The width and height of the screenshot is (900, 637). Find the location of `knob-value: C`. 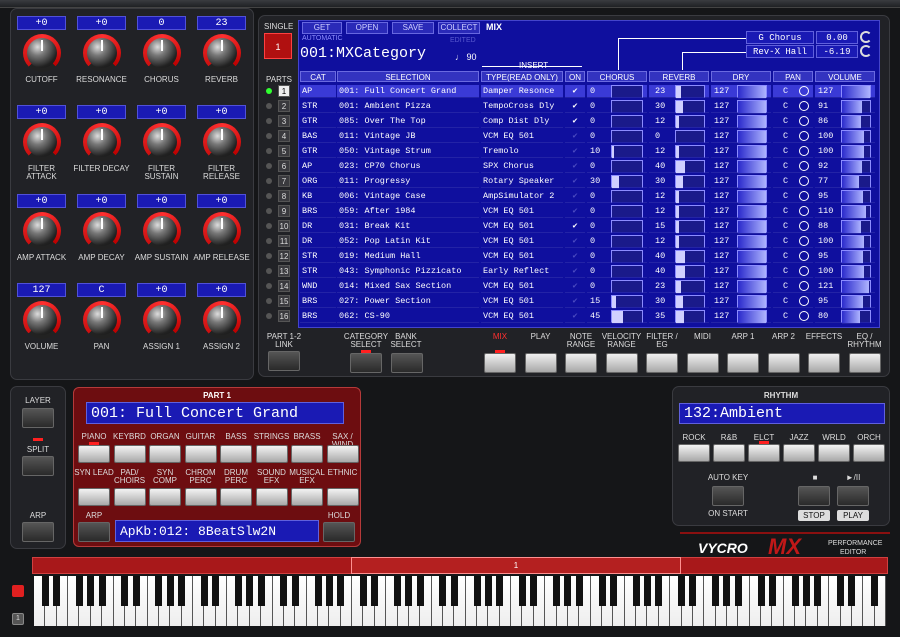

knob-value: C is located at coordinates (101, 290).